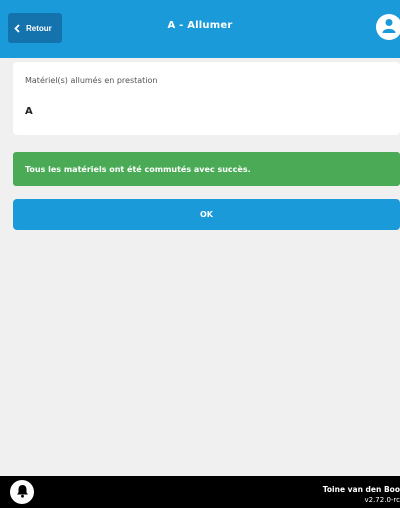 The image size is (400, 508). I want to click on equipment-label: Matériel(s) allumés en prestation, so click(91, 80).